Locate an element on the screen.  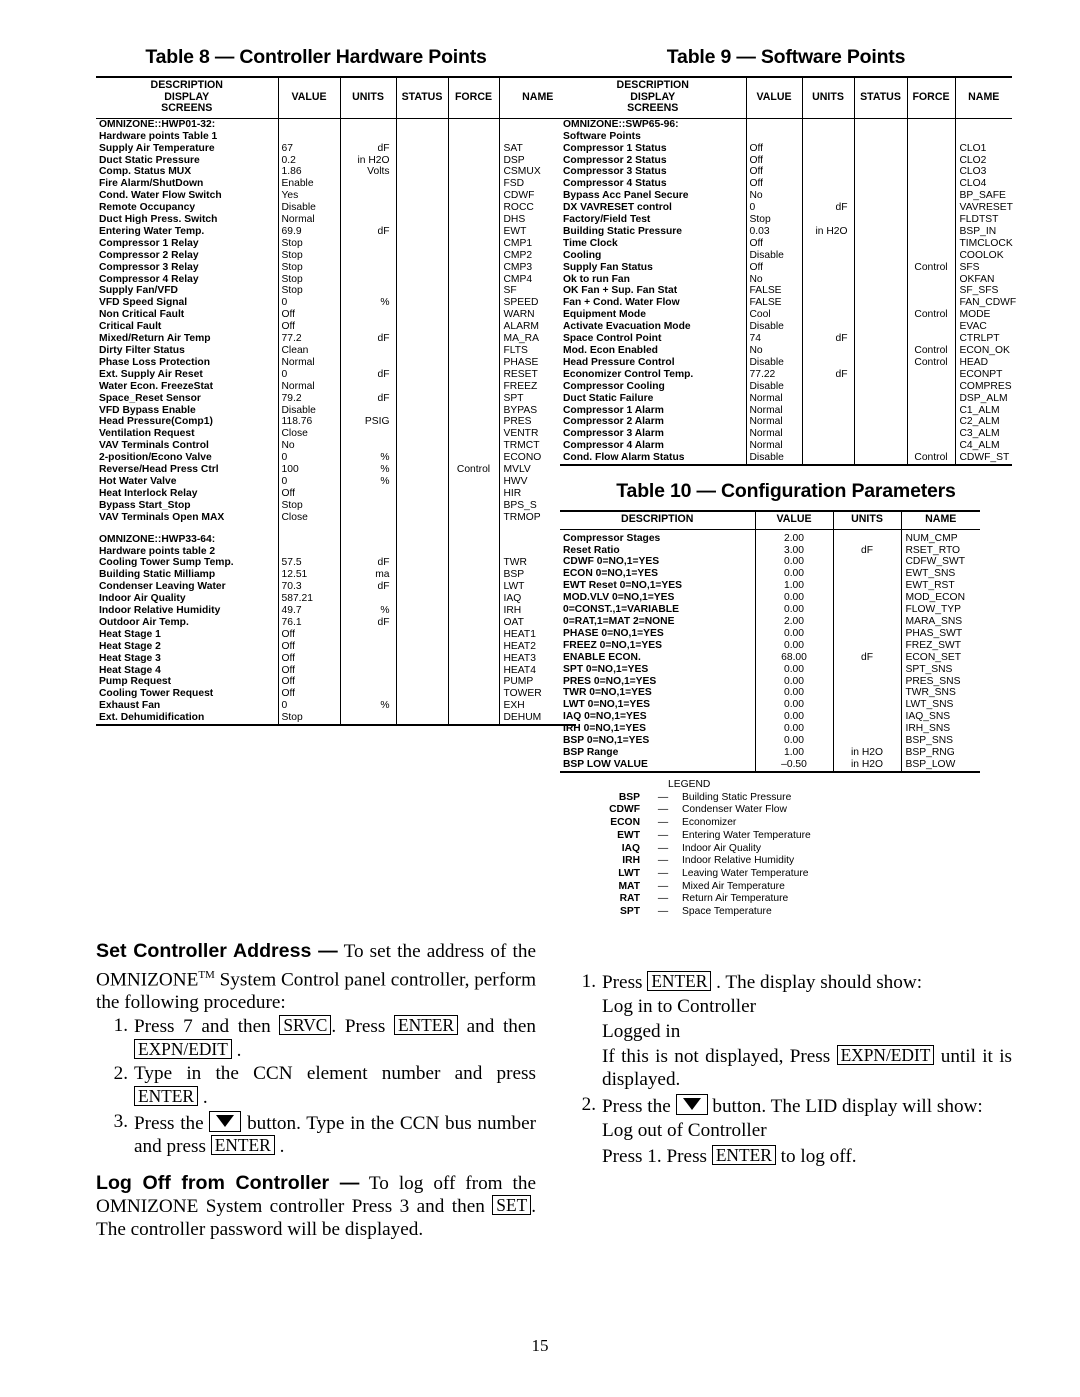
row-value: 77.2 is located at coordinates (308, 339).